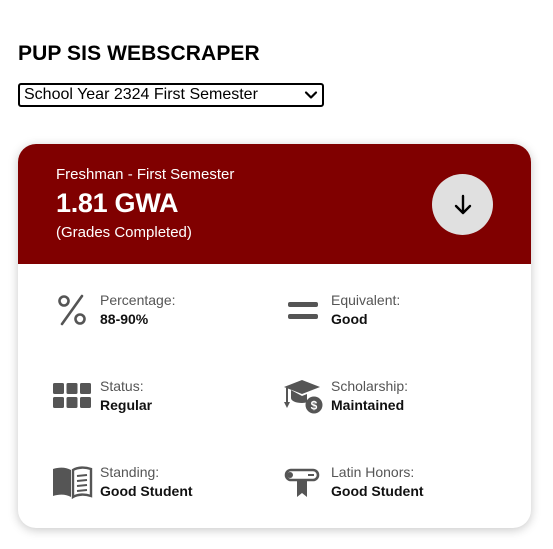 The width and height of the screenshot is (553, 549). I want to click on stat-scholarship: $ Scholarship: Maintained, so click(391, 398).